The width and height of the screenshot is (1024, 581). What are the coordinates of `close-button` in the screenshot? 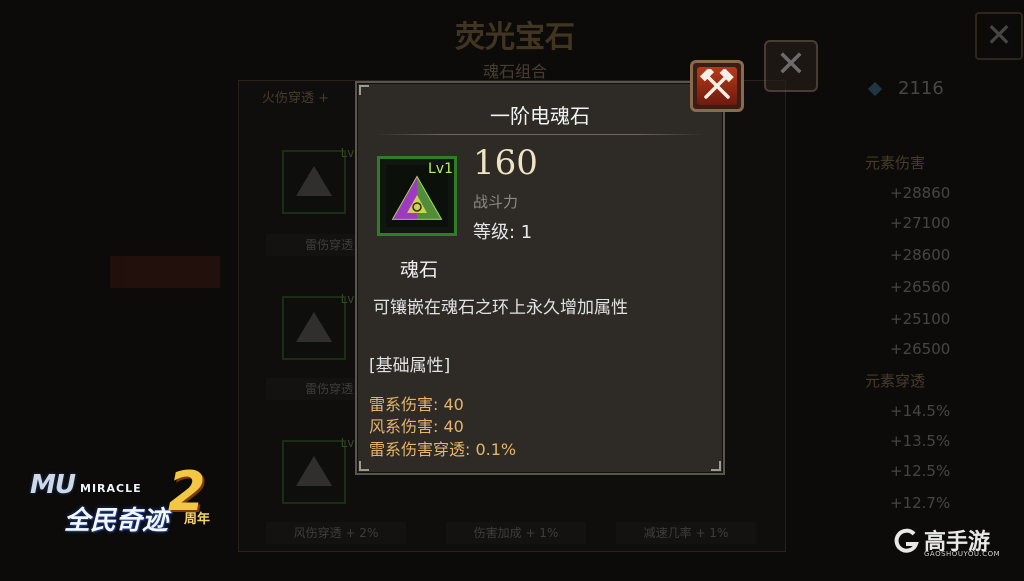 It's located at (717, 86).